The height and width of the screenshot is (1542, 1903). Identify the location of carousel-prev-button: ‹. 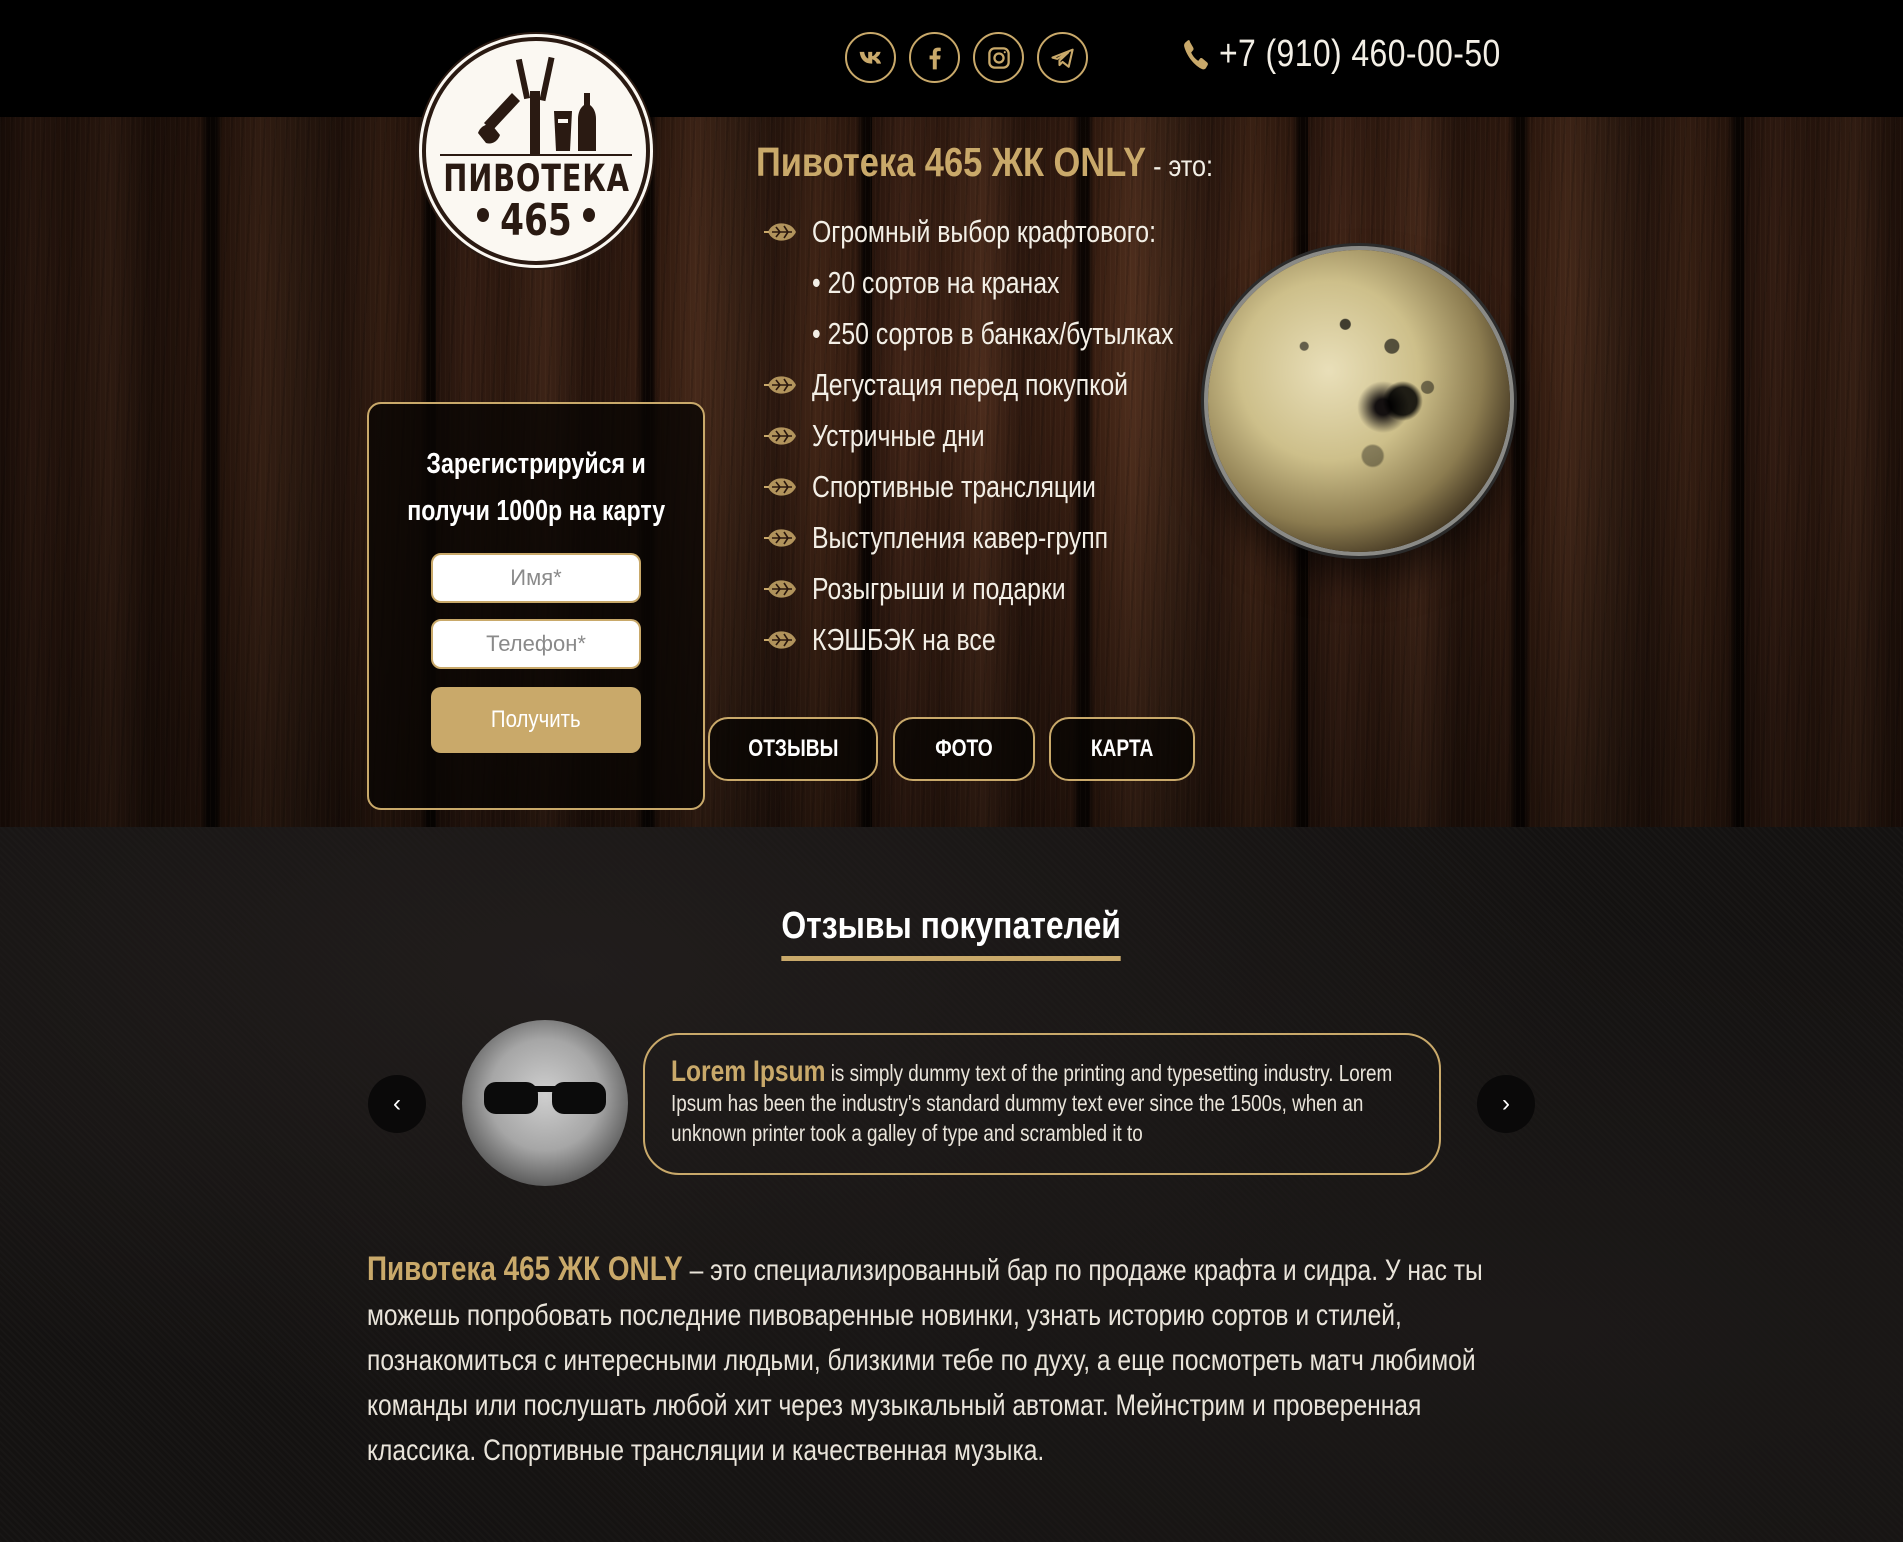
(397, 1104).